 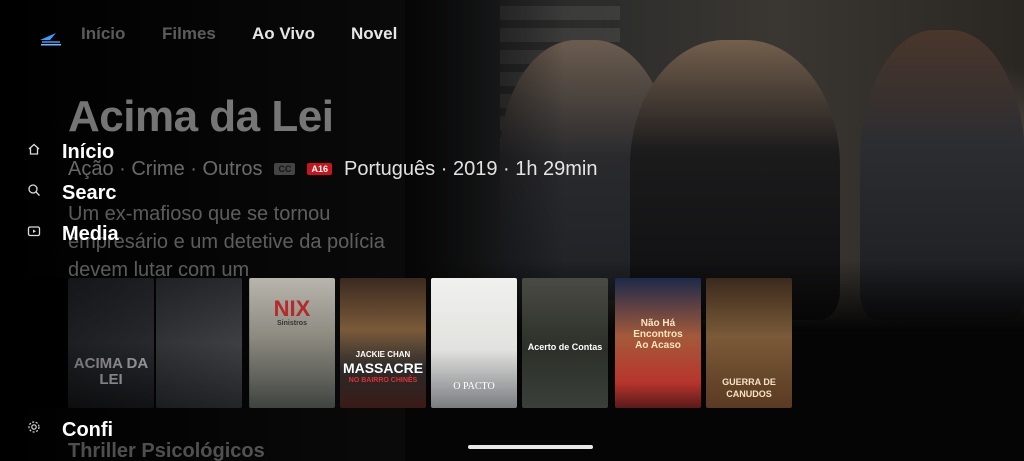 What do you see at coordinates (383, 368) in the screenshot?
I see `poster-title: MASSACRE` at bounding box center [383, 368].